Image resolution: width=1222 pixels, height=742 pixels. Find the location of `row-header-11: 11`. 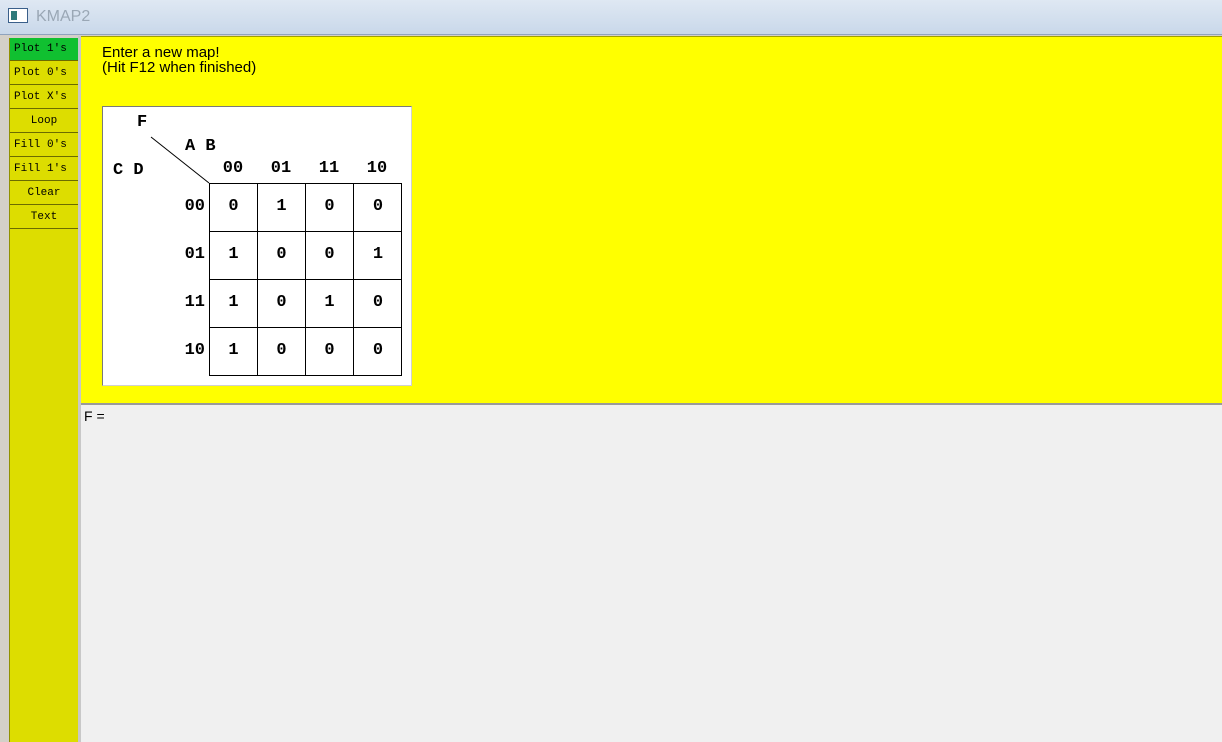

row-header-11: 11 is located at coordinates (194, 302).